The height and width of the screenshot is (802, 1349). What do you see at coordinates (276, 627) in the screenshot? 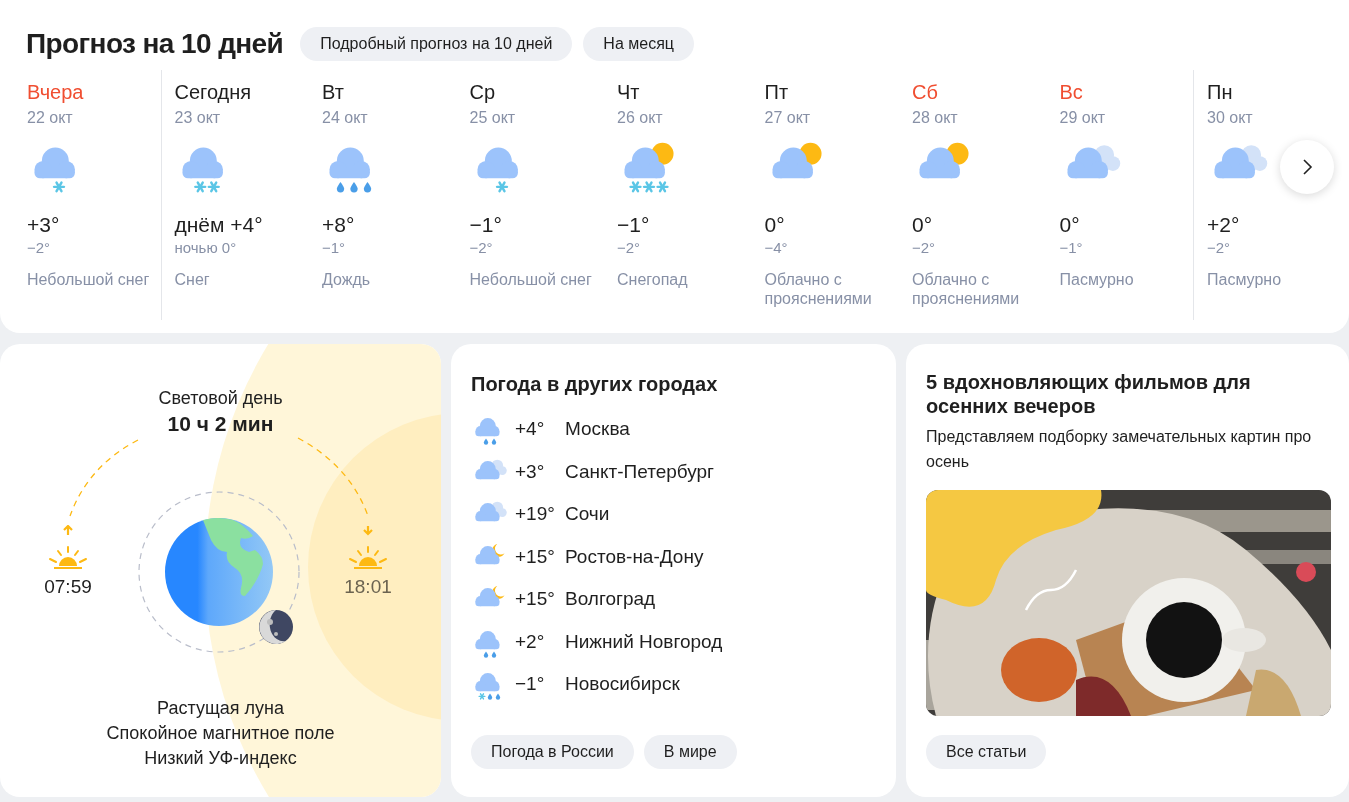
I see `moon-drawing` at bounding box center [276, 627].